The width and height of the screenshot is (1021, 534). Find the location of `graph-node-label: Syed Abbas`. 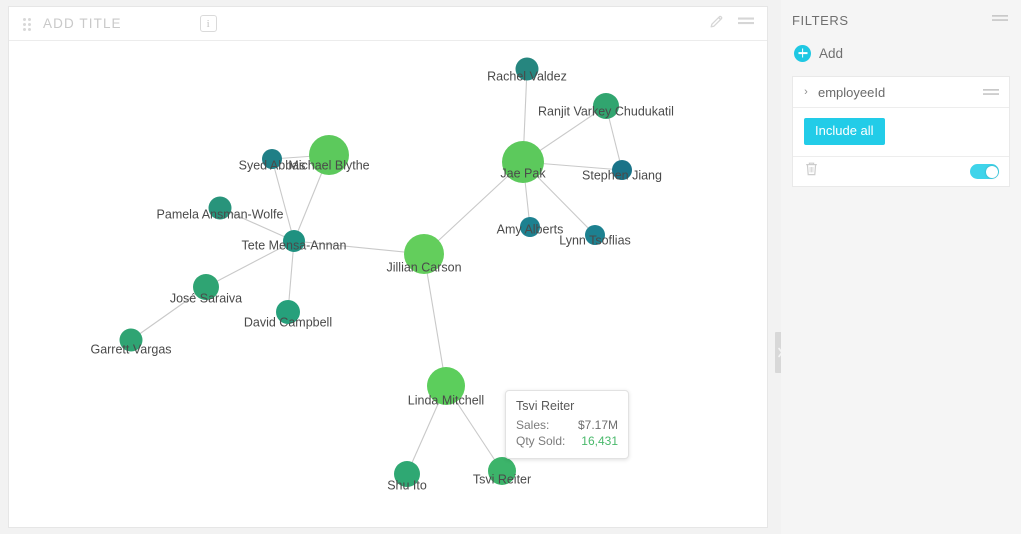

graph-node-label: Syed Abbas is located at coordinates (272, 165).